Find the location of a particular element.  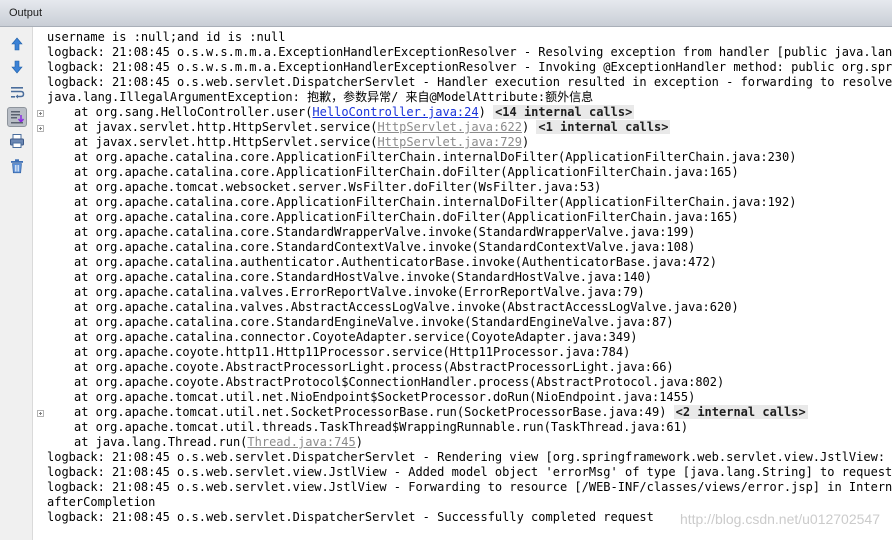

log-line: username is :null;and id is :null is located at coordinates (469, 37).